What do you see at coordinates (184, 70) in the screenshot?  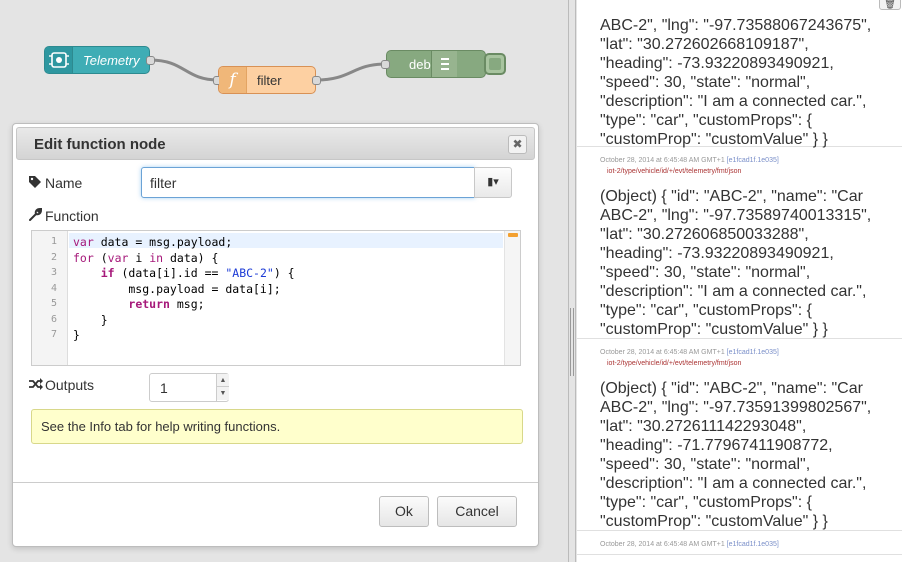 I see `wire-telemetry-filter` at bounding box center [184, 70].